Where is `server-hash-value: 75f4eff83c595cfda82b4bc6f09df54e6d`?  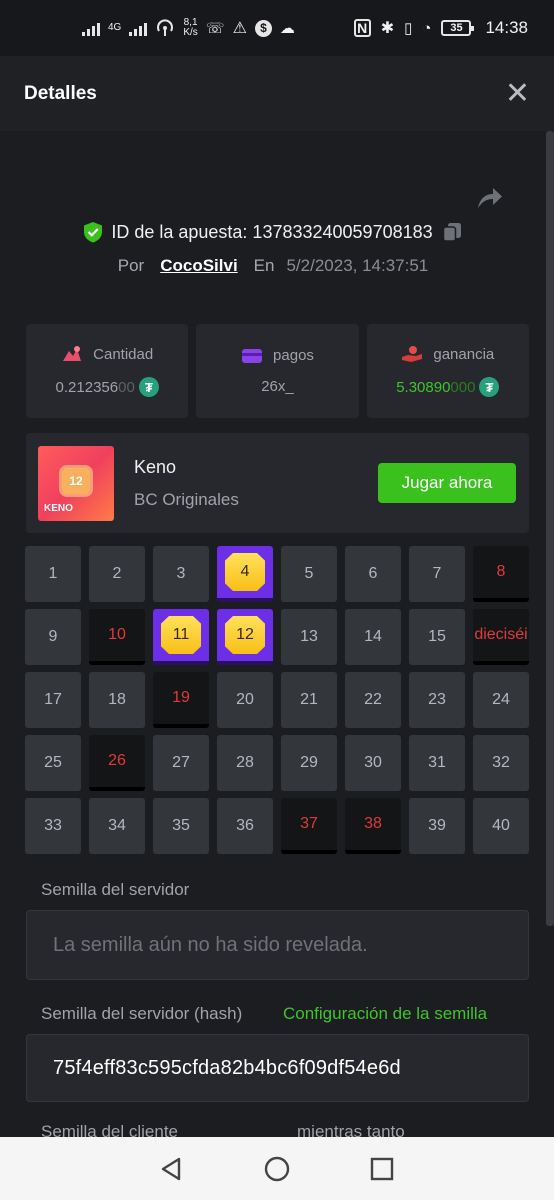 server-hash-value: 75f4eff83c595cfda82b4bc6f09df54e6d is located at coordinates (227, 1067).